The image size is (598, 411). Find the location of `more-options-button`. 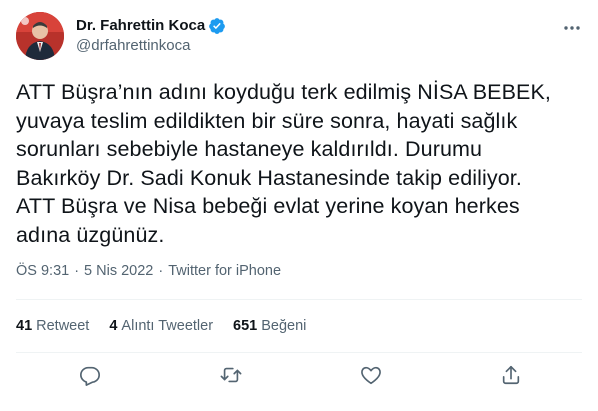

more-options-button is located at coordinates (572, 28).